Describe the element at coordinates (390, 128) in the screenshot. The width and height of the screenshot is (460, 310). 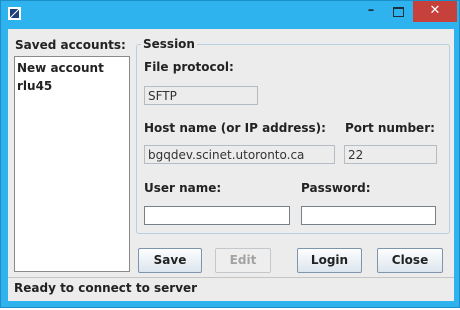
I see `port-number-label: Port number:` at that location.